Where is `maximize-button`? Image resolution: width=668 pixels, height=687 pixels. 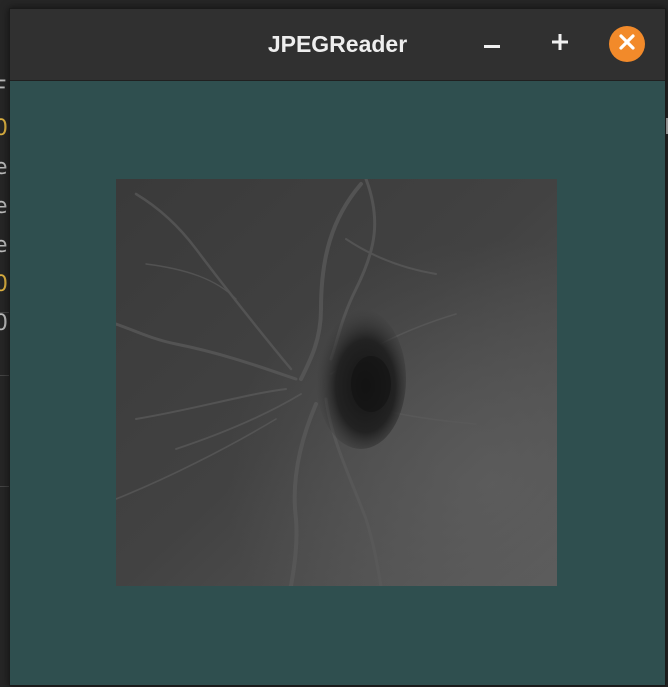 maximize-button is located at coordinates (560, 44).